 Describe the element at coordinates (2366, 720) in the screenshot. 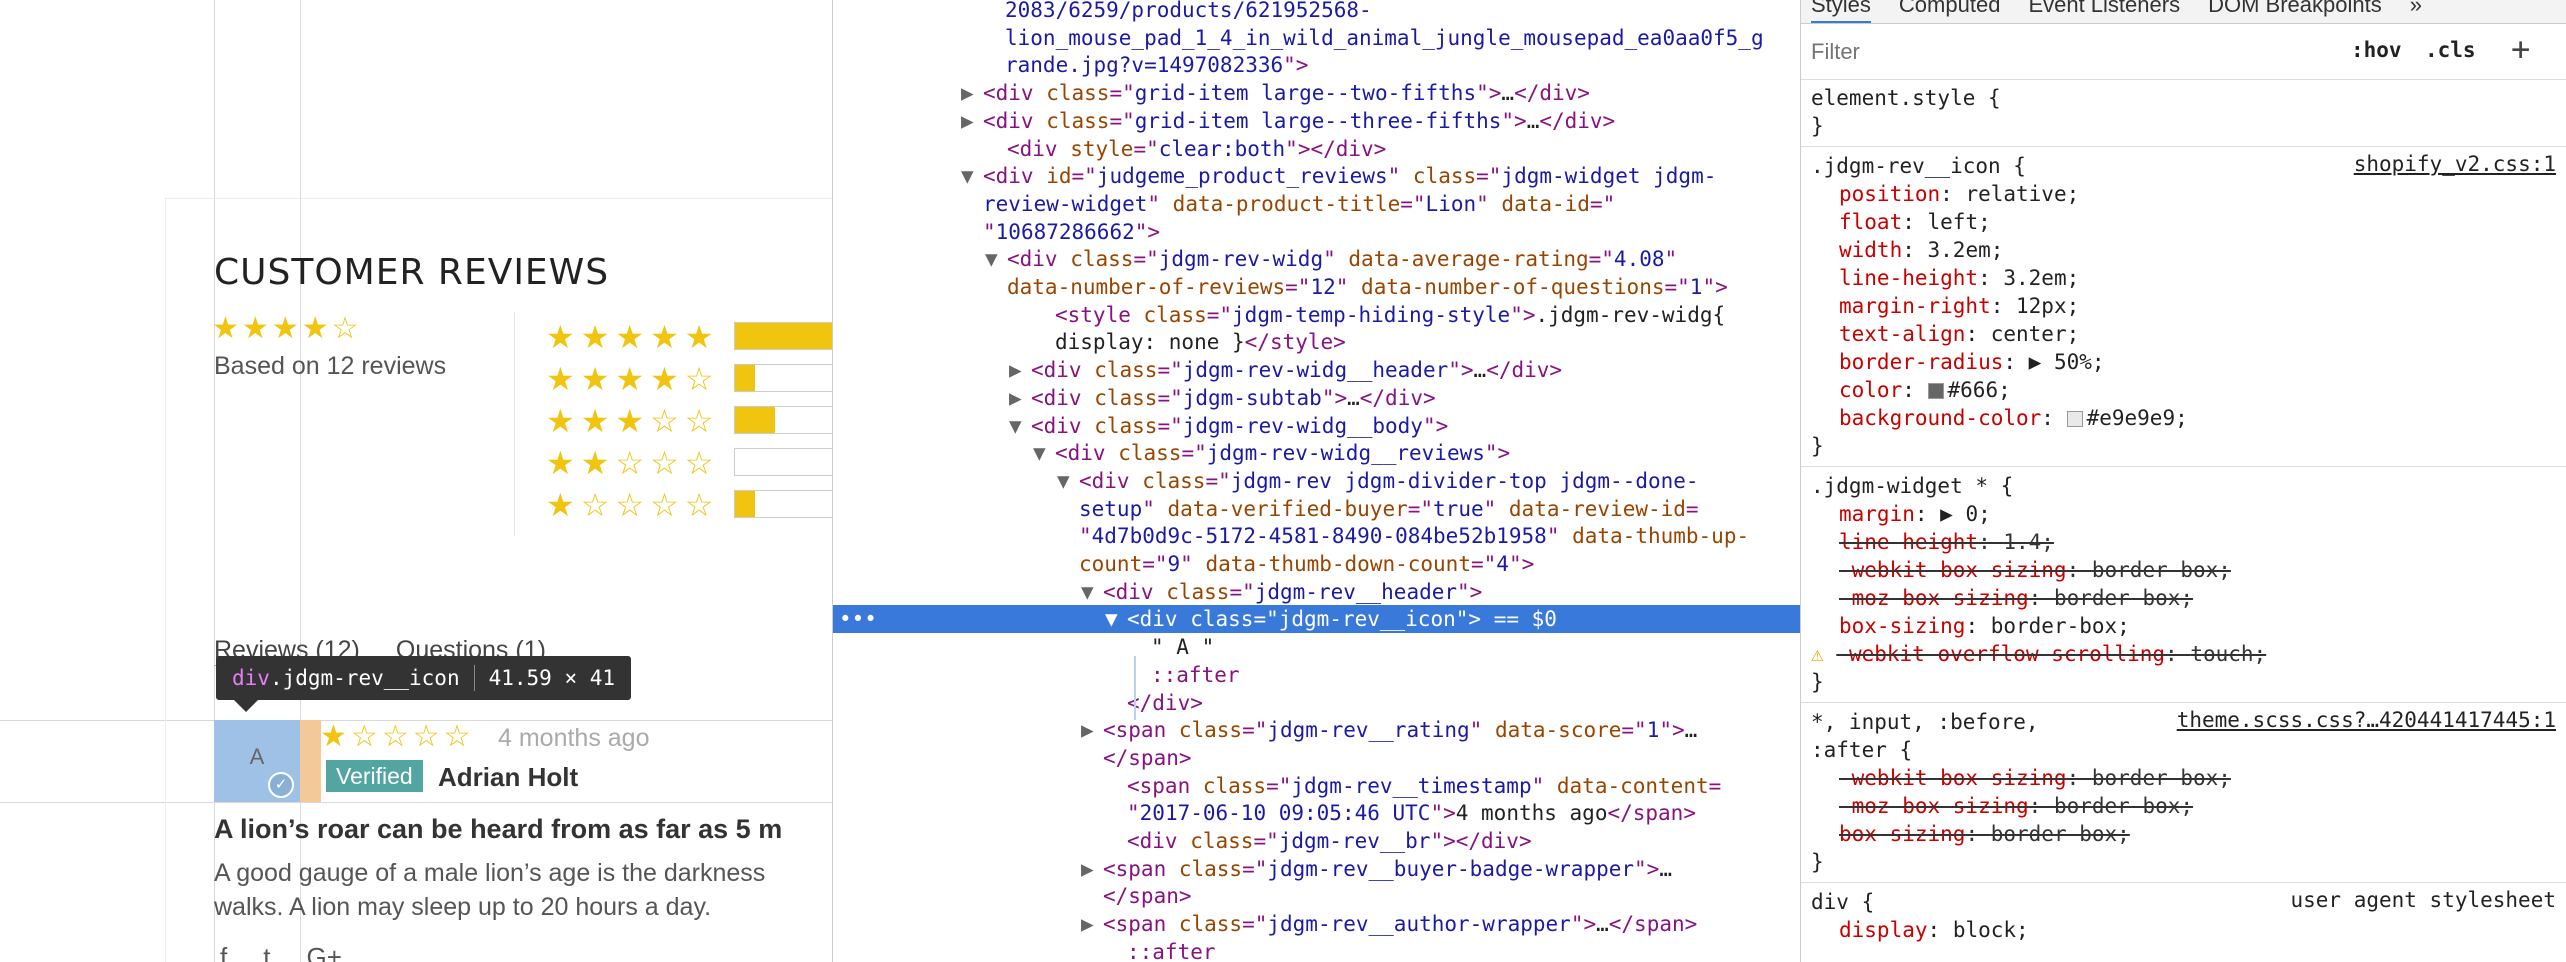

I see `rule-source-link: theme.scss.css?…420441417445:1` at that location.